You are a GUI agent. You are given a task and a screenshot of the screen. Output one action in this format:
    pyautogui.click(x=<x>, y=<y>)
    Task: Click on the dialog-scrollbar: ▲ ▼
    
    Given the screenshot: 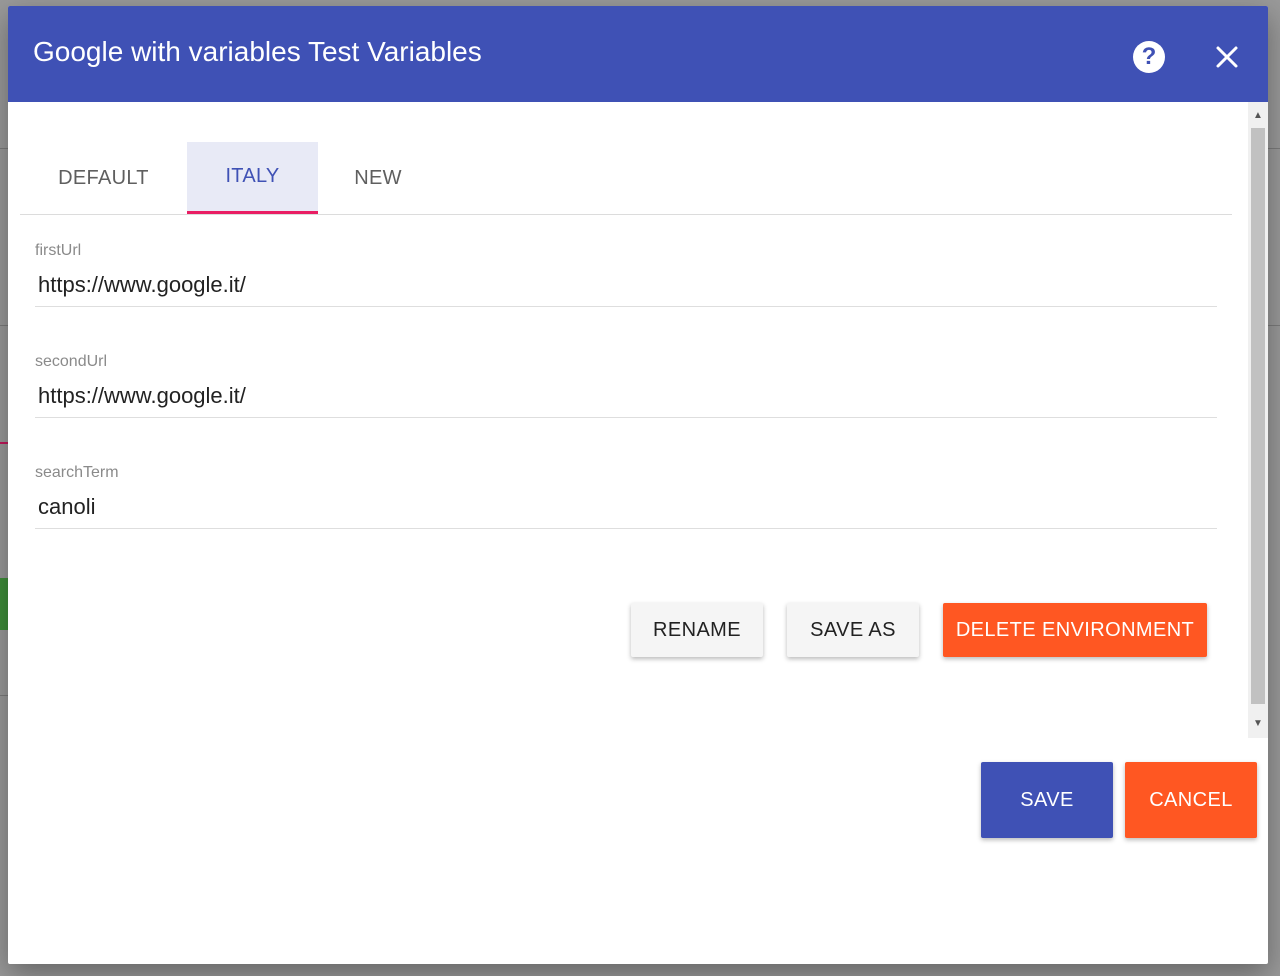 What is the action you would take?
    pyautogui.click(x=1258, y=420)
    